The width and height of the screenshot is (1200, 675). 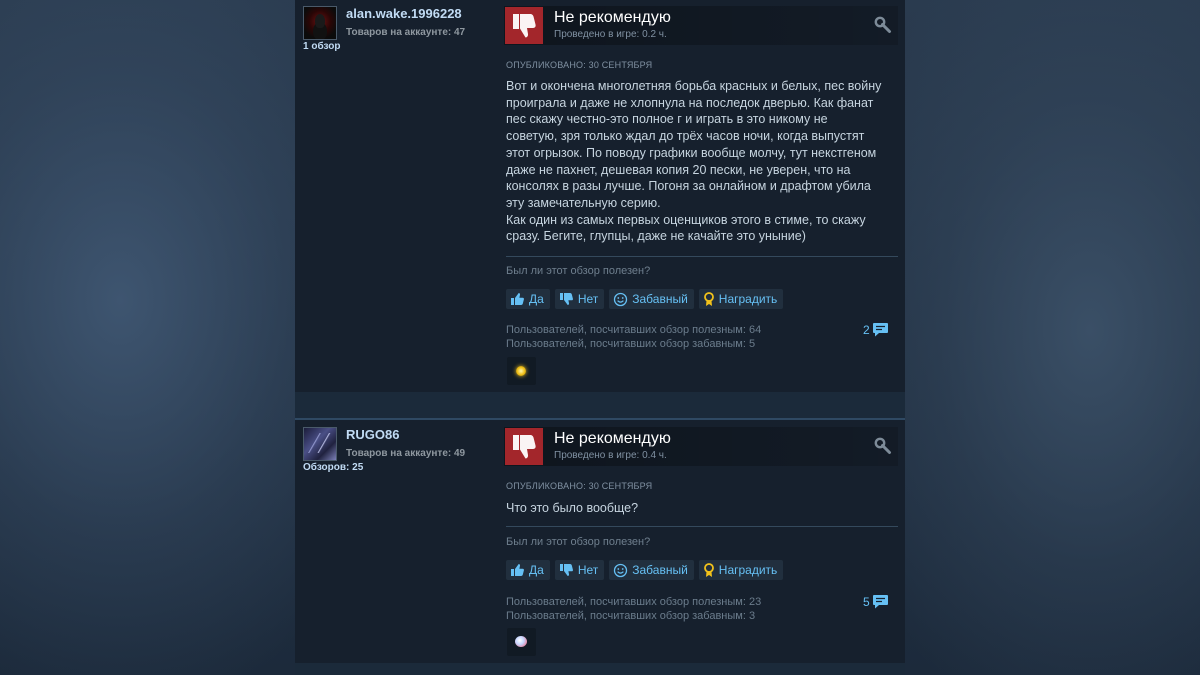 What do you see at coordinates (405, 32) in the screenshot?
I see `products-count: Товаров на аккаунте: 47` at bounding box center [405, 32].